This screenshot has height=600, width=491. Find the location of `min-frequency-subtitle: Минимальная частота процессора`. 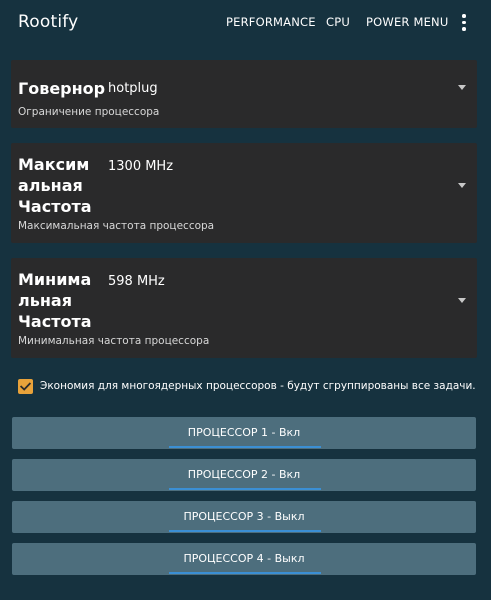

min-frequency-subtitle: Минимальная частота процессора is located at coordinates (114, 341).